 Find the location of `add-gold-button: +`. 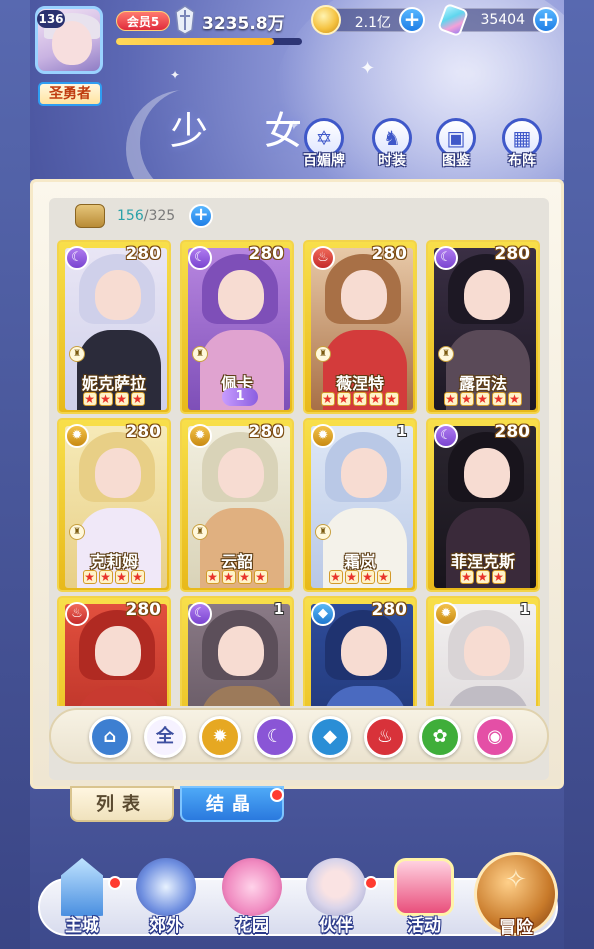

add-gold-button: + is located at coordinates (412, 20).